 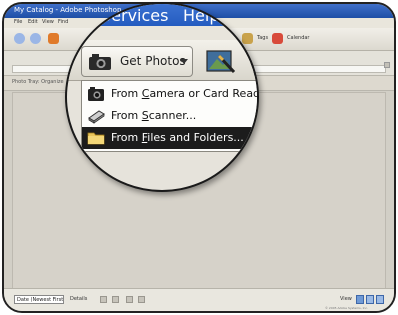 I want to click on magnified-toolbar: Get Photos, so click(x=162, y=60).